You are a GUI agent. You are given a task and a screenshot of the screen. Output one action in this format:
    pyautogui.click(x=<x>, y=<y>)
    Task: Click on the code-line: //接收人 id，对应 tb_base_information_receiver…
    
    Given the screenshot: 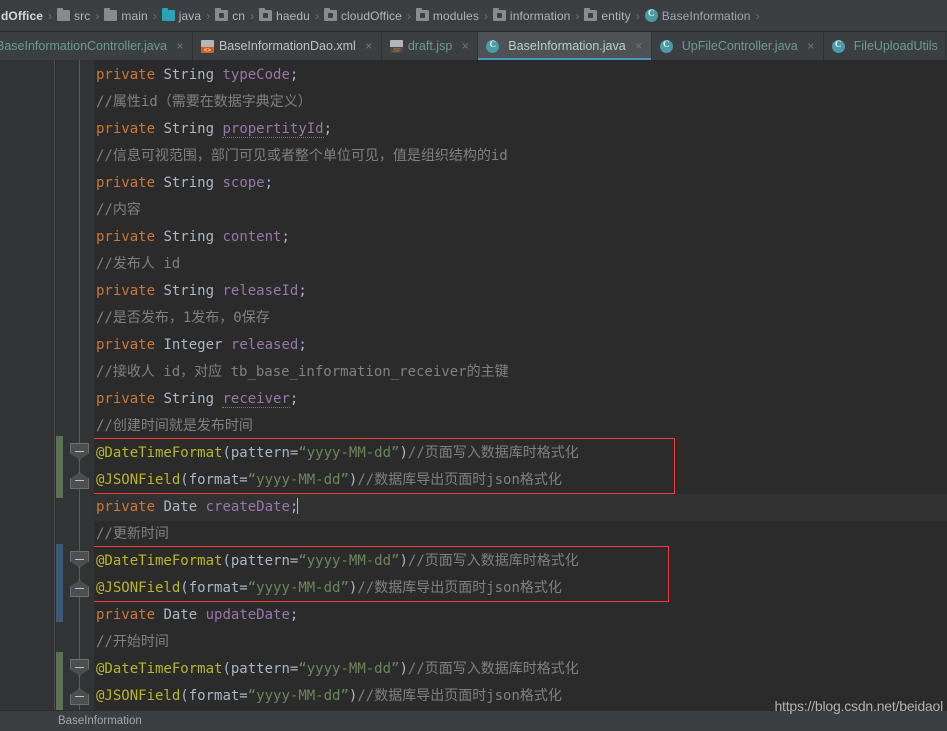 What is the action you would take?
    pyautogui.click(x=520, y=372)
    